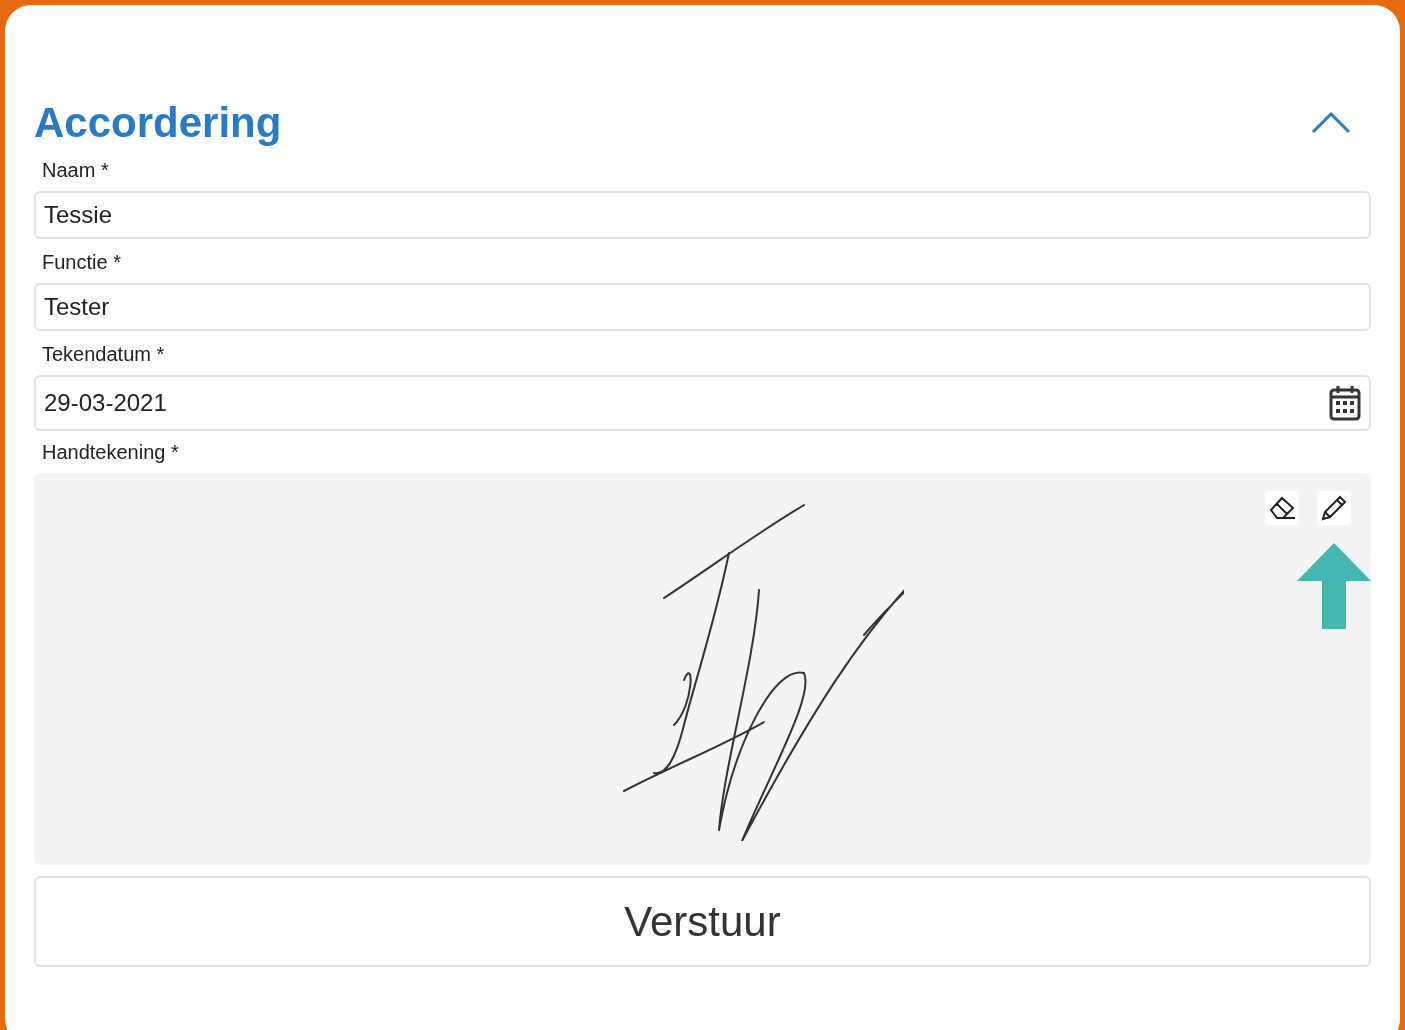  What do you see at coordinates (76, 170) in the screenshot?
I see `field-label: Naam *` at bounding box center [76, 170].